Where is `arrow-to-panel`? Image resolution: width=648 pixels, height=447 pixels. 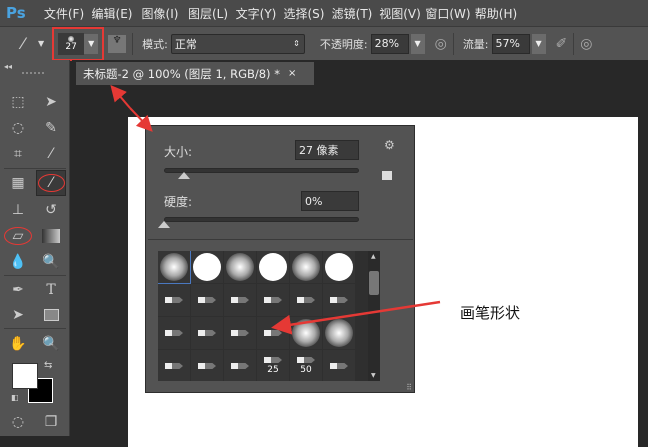 arrow-to-panel is located at coordinates (141, 119).